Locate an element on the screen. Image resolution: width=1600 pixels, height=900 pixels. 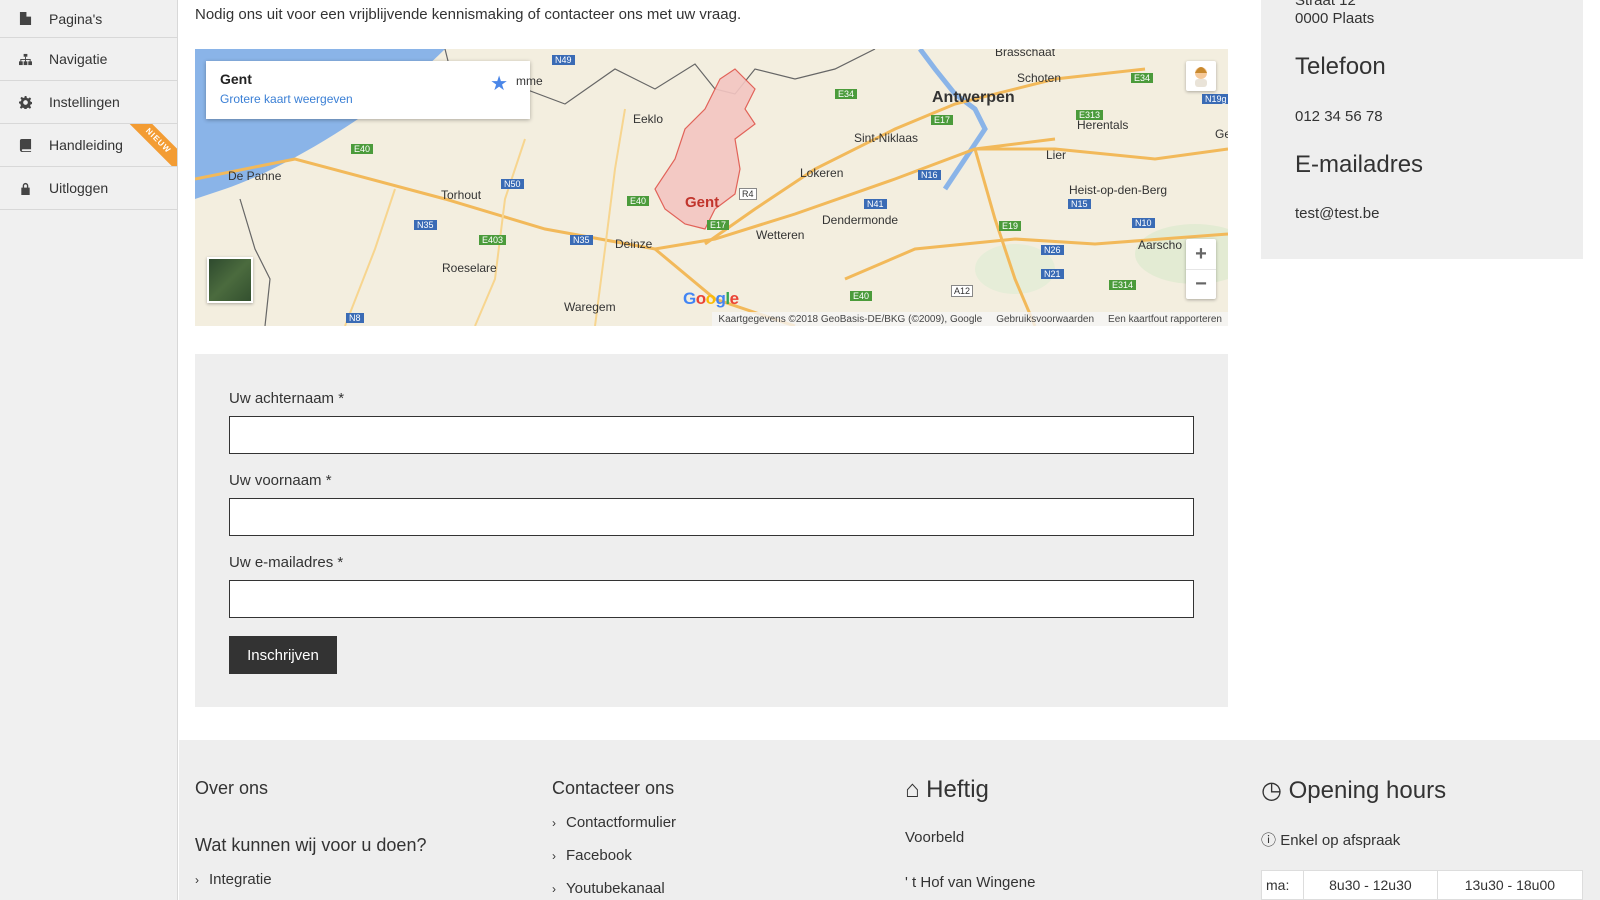
map-report-link: Een kaartfout rapporteren is located at coordinates (1165, 319).